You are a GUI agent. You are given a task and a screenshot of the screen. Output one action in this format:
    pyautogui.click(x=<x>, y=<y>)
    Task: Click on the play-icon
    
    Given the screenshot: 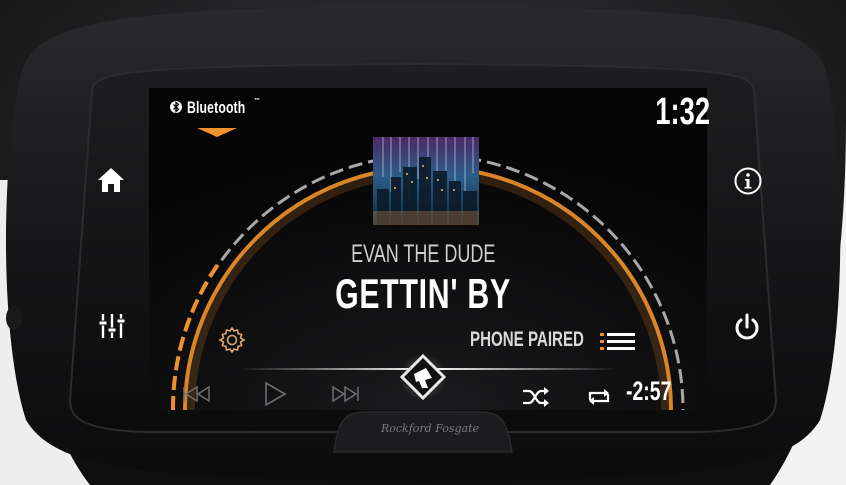 What is the action you would take?
    pyautogui.click(x=275, y=394)
    